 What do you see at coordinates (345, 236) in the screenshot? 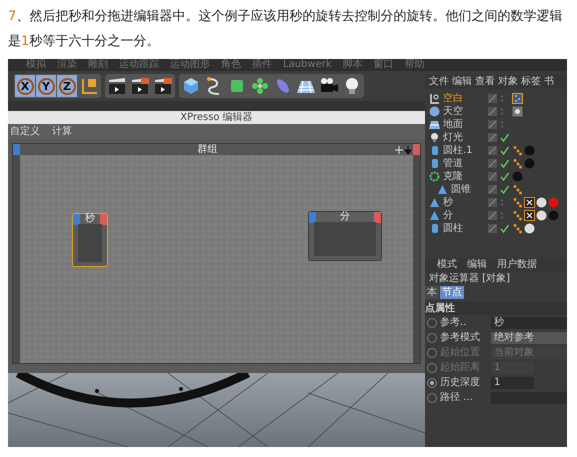
I see `node: 分` at bounding box center [345, 236].